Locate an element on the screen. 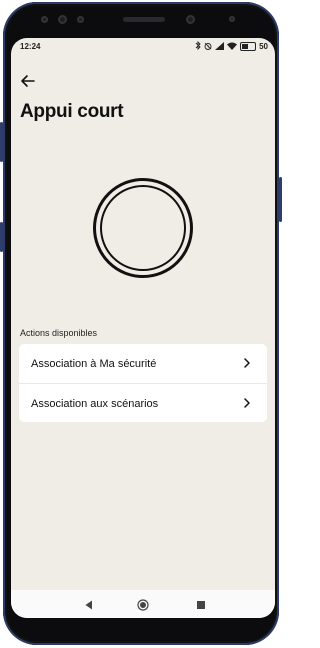 Image resolution: width=320 pixels, height=648 pixels. battery-icon is located at coordinates (248, 46).